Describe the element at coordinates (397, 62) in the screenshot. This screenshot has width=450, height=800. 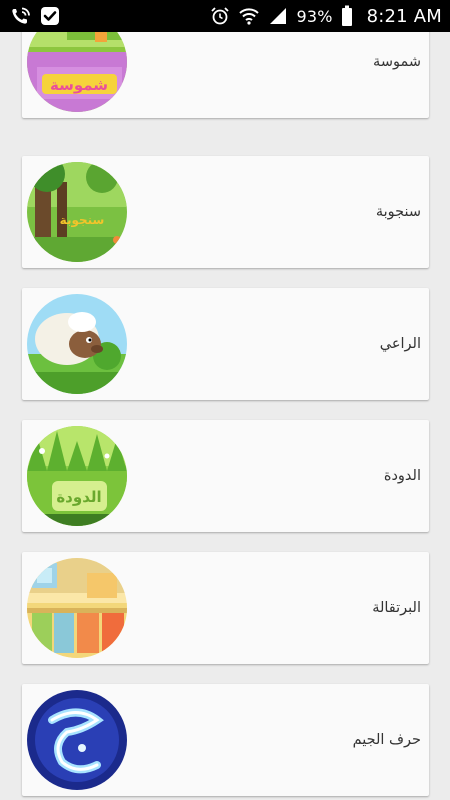
I see `list-item-title: شموسة` at that location.